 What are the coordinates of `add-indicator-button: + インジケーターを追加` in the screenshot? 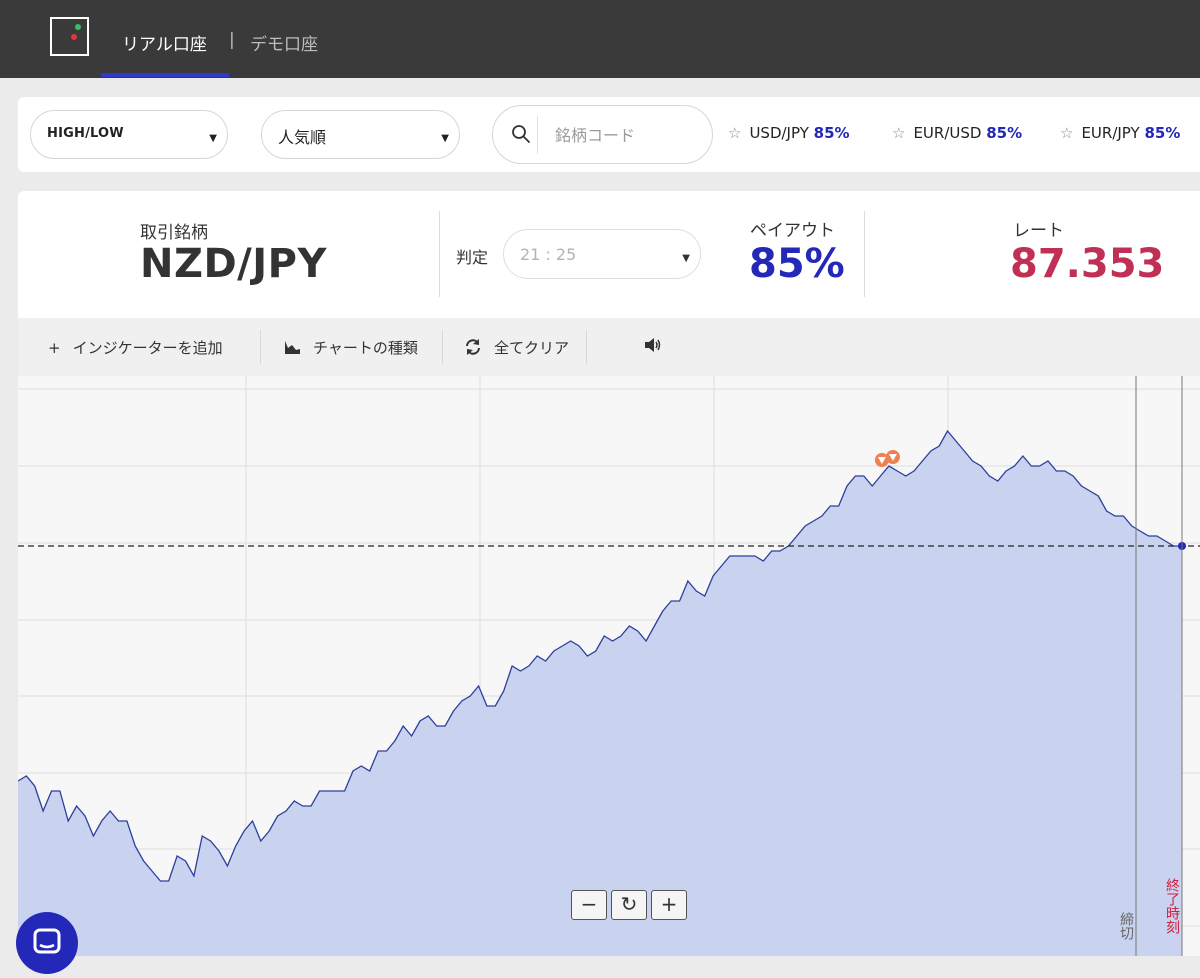 It's located at (135, 347).